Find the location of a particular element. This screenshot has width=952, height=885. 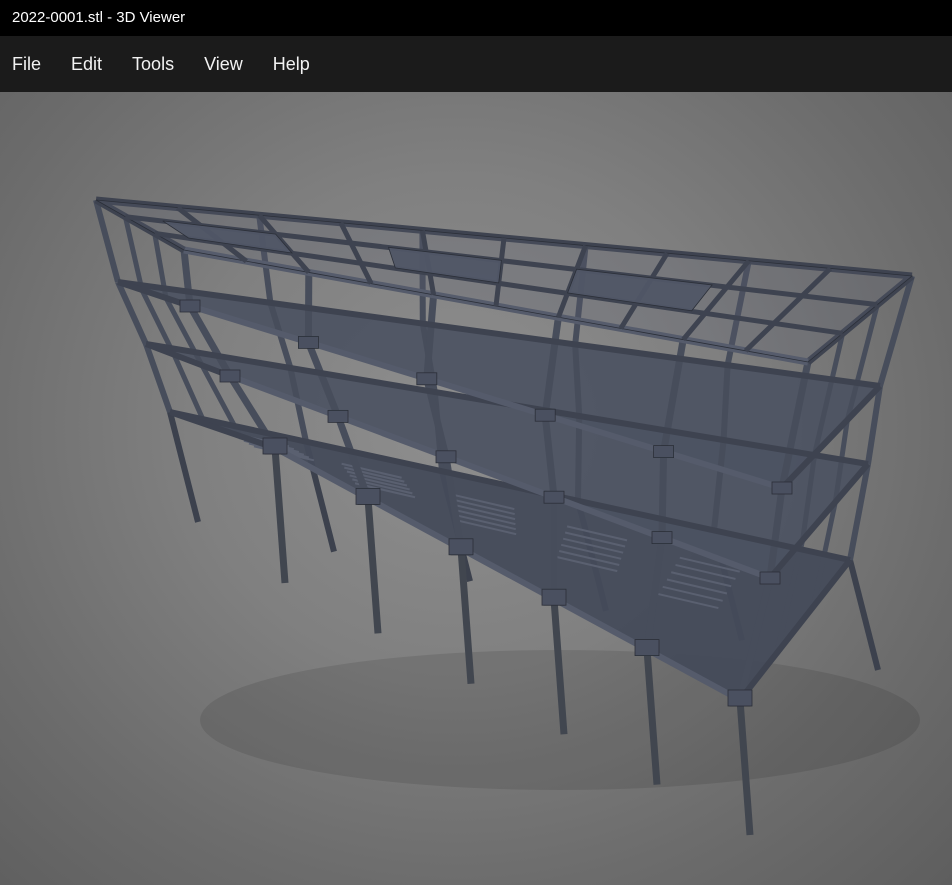

menu-tools: Tools is located at coordinates (153, 64).